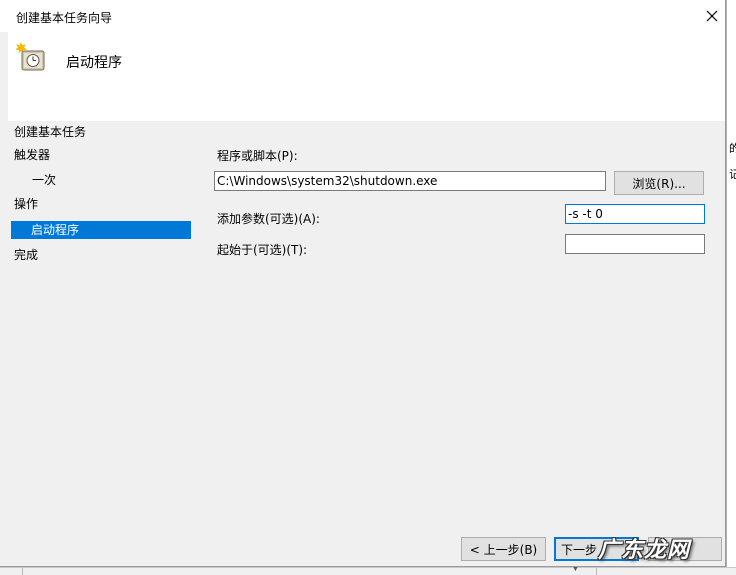 The height and width of the screenshot is (575, 736). Describe the element at coordinates (94, 63) in the screenshot. I see `page-title: 启动程序` at that location.